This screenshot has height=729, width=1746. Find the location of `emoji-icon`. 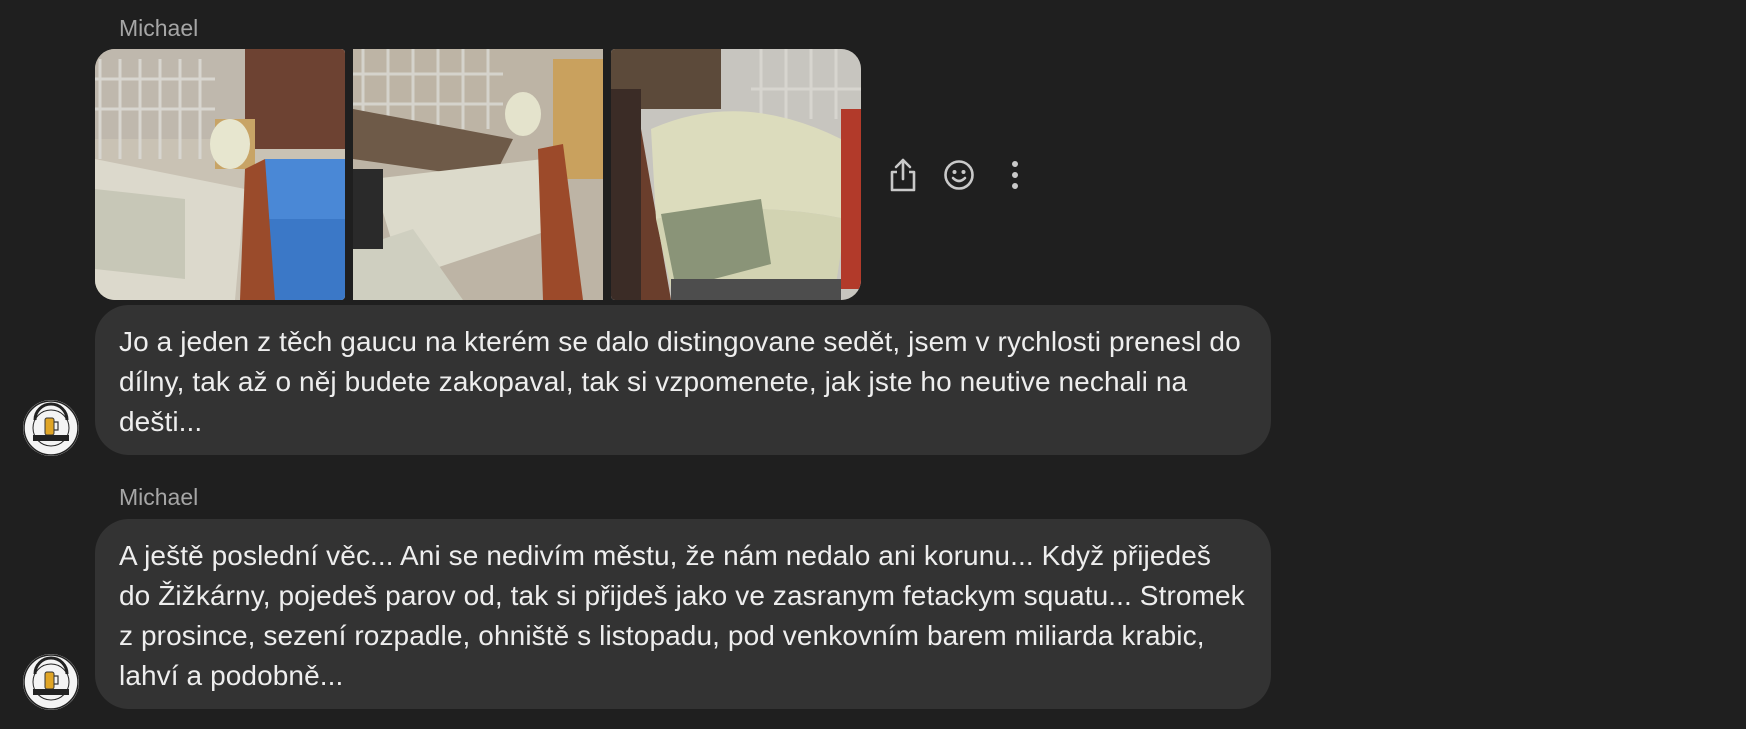

emoji-icon is located at coordinates (959, 175).